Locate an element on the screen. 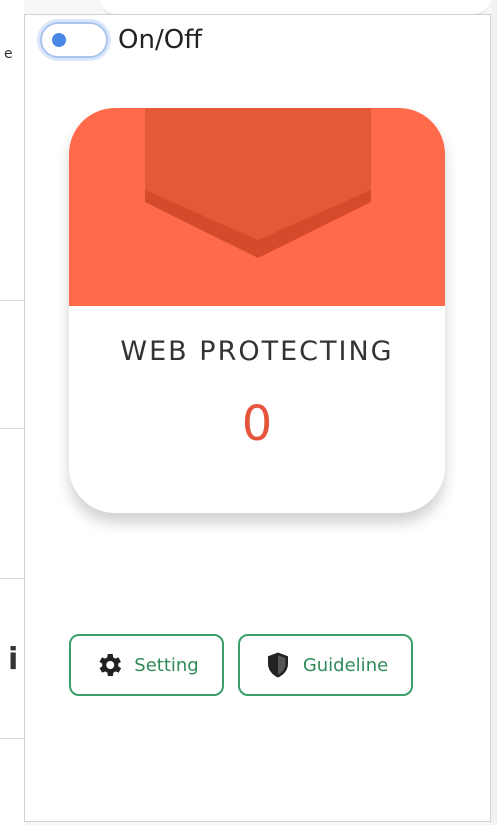  protected-count: 0 is located at coordinates (257, 424).